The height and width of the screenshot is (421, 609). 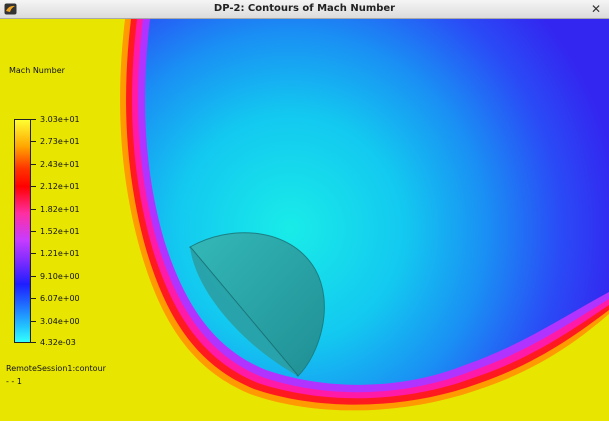 I want to click on legend-label: 3.03e+01, so click(x=60, y=119).